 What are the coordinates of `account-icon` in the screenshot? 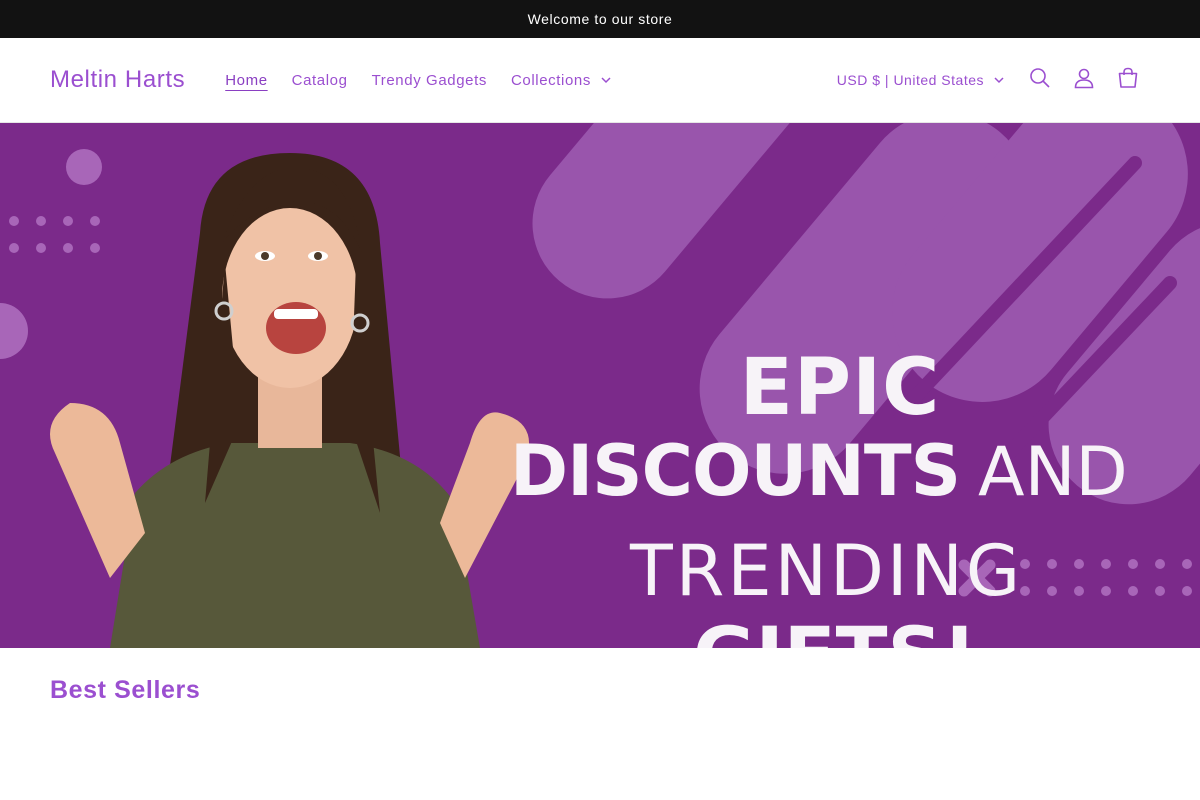 It's located at (1084, 80).